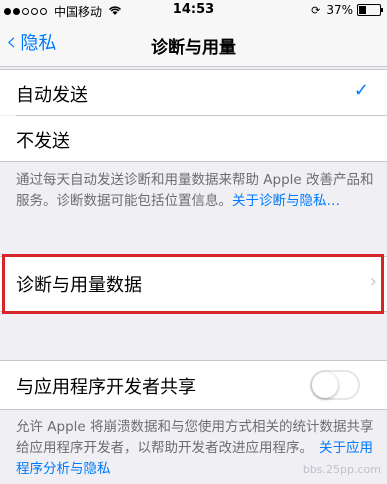  What do you see at coordinates (193, 138) in the screenshot?
I see `option-dont-send: 不发送` at bounding box center [193, 138].